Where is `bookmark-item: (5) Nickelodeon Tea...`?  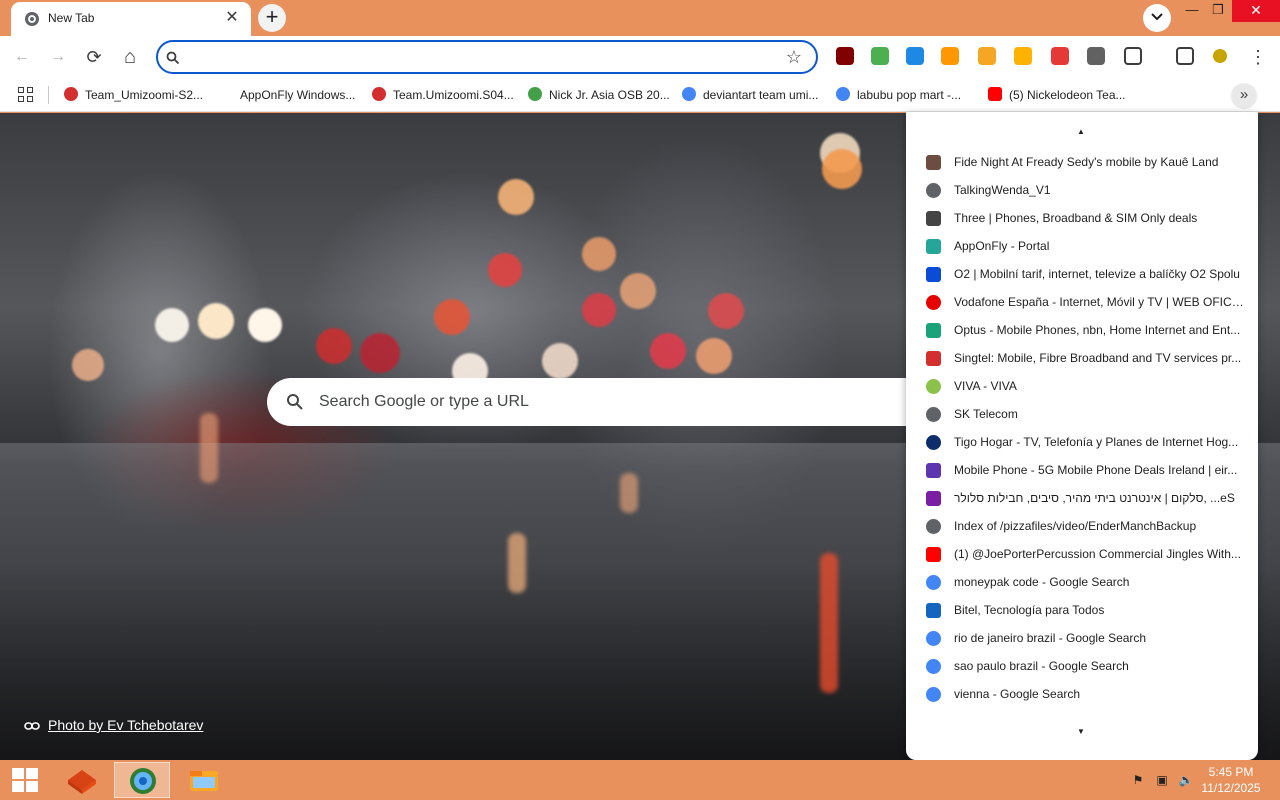
bookmark-item: (5) Nickelodeon Tea... is located at coordinates (1057, 95).